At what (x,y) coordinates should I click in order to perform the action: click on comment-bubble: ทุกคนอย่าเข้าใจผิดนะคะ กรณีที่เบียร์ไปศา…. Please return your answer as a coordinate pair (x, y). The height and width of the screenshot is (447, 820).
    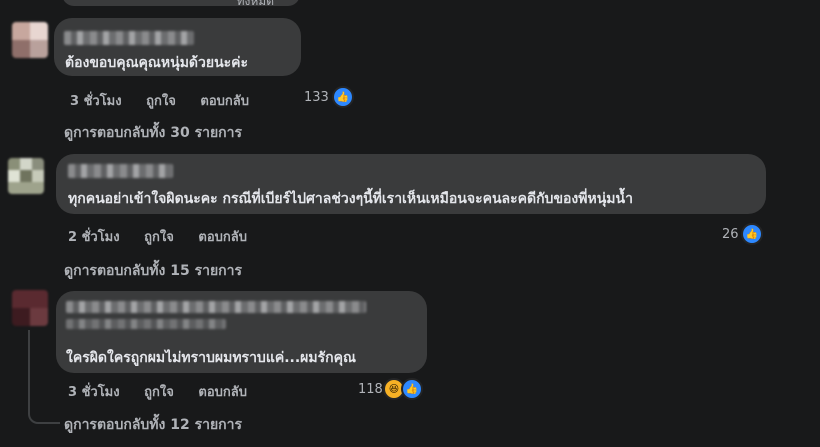
    Looking at the image, I should click on (411, 184).